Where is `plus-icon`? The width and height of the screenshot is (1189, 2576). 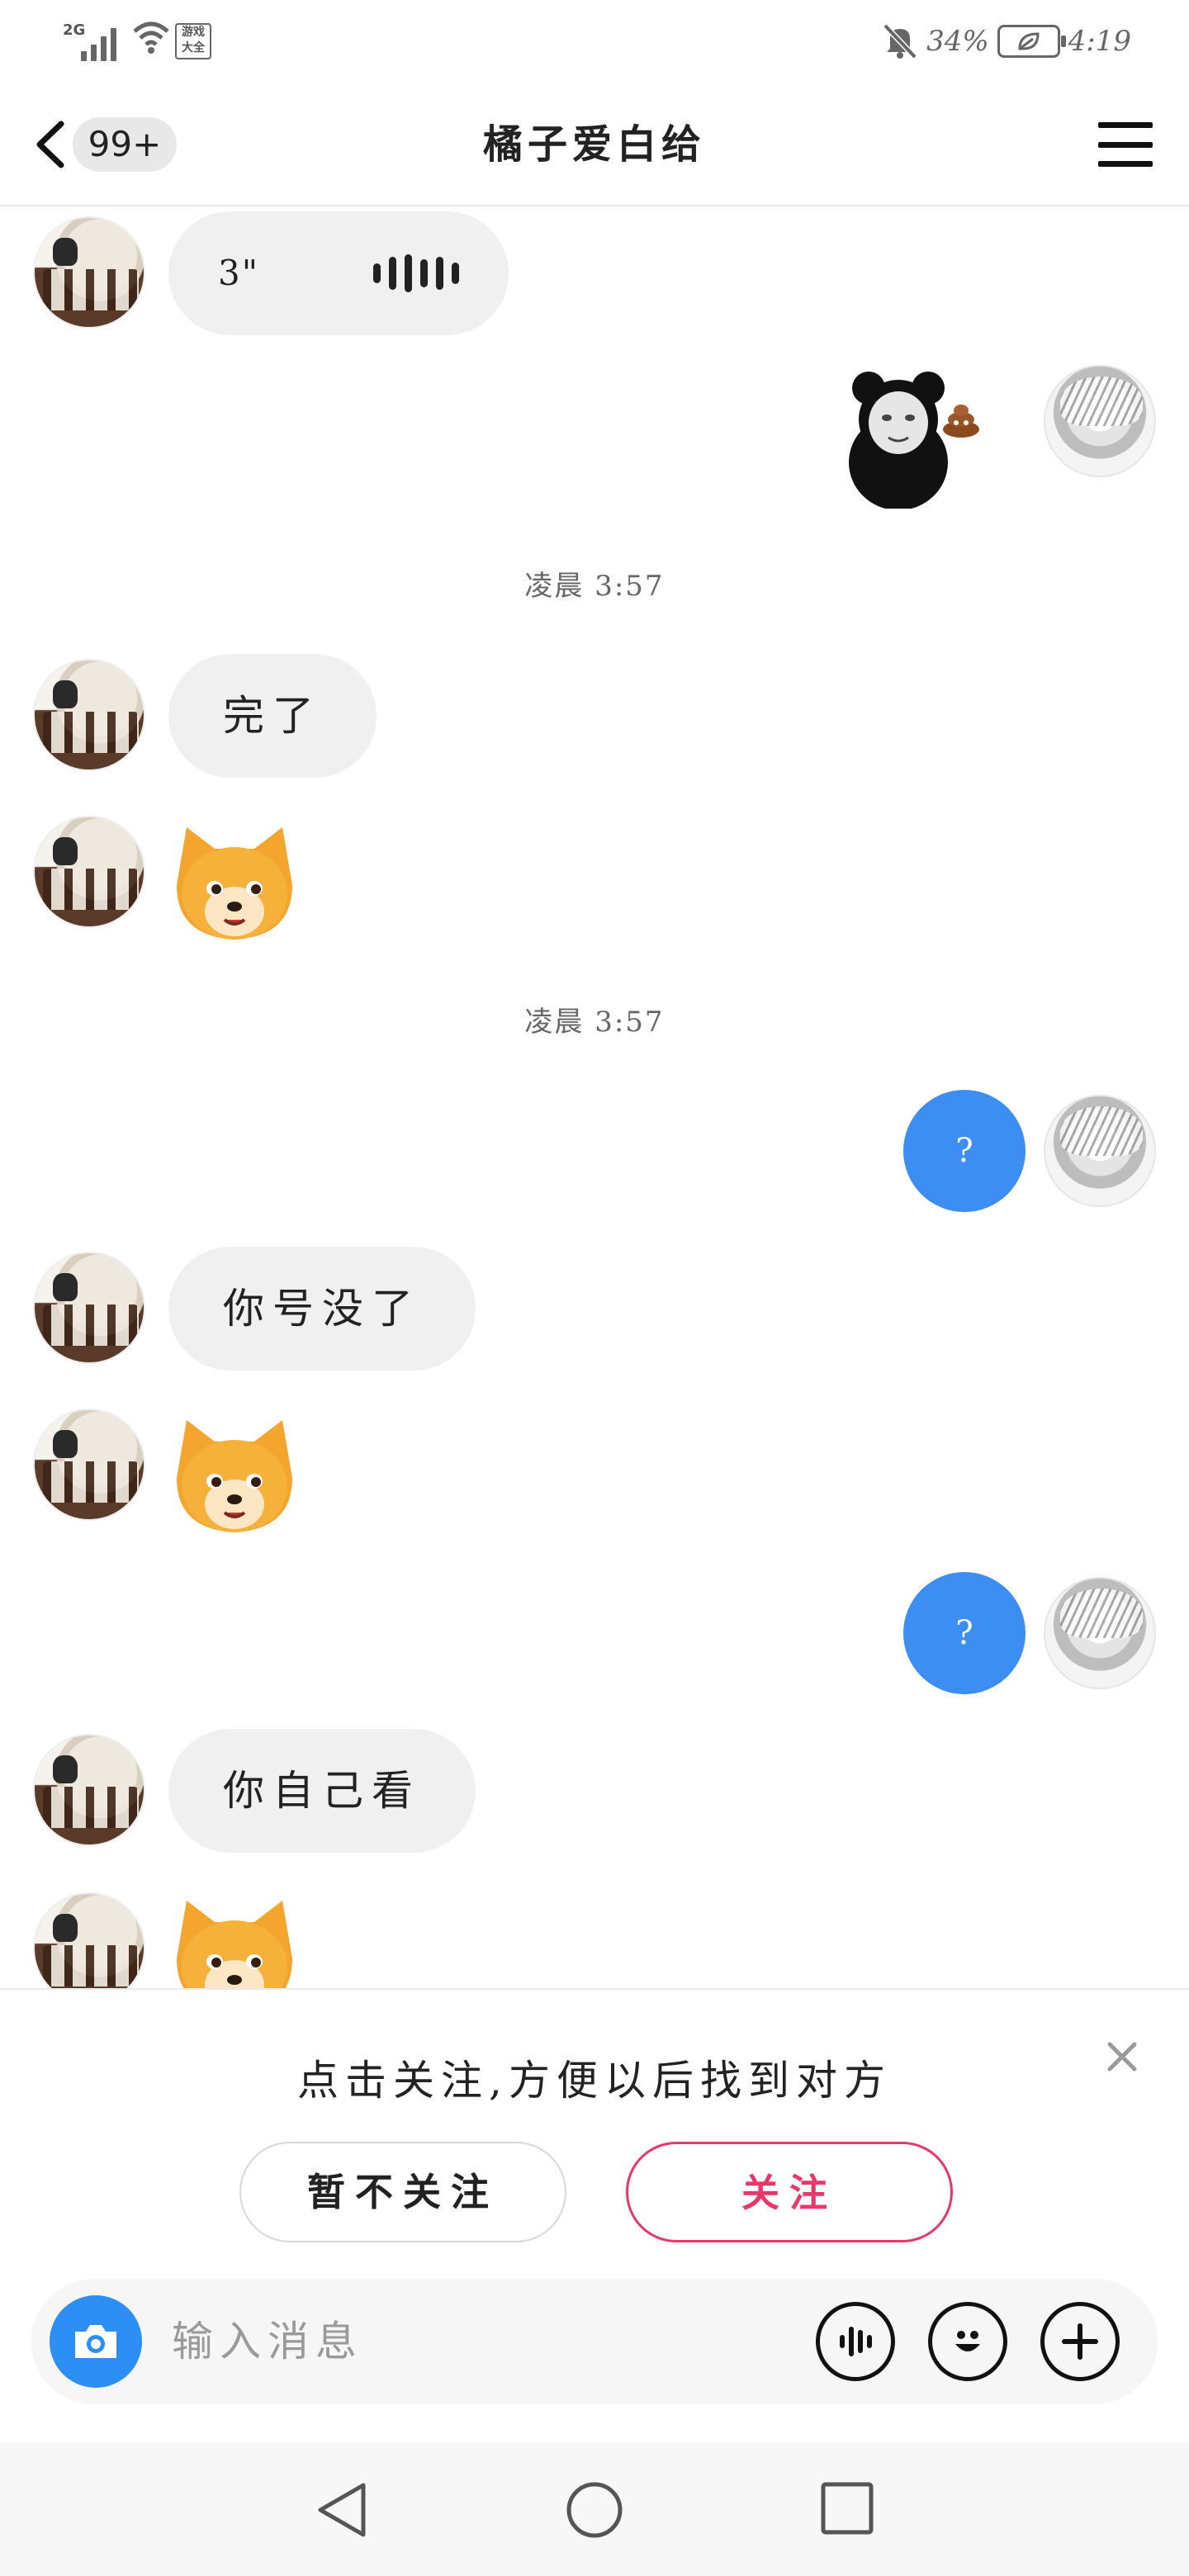 plus-icon is located at coordinates (1080, 2341).